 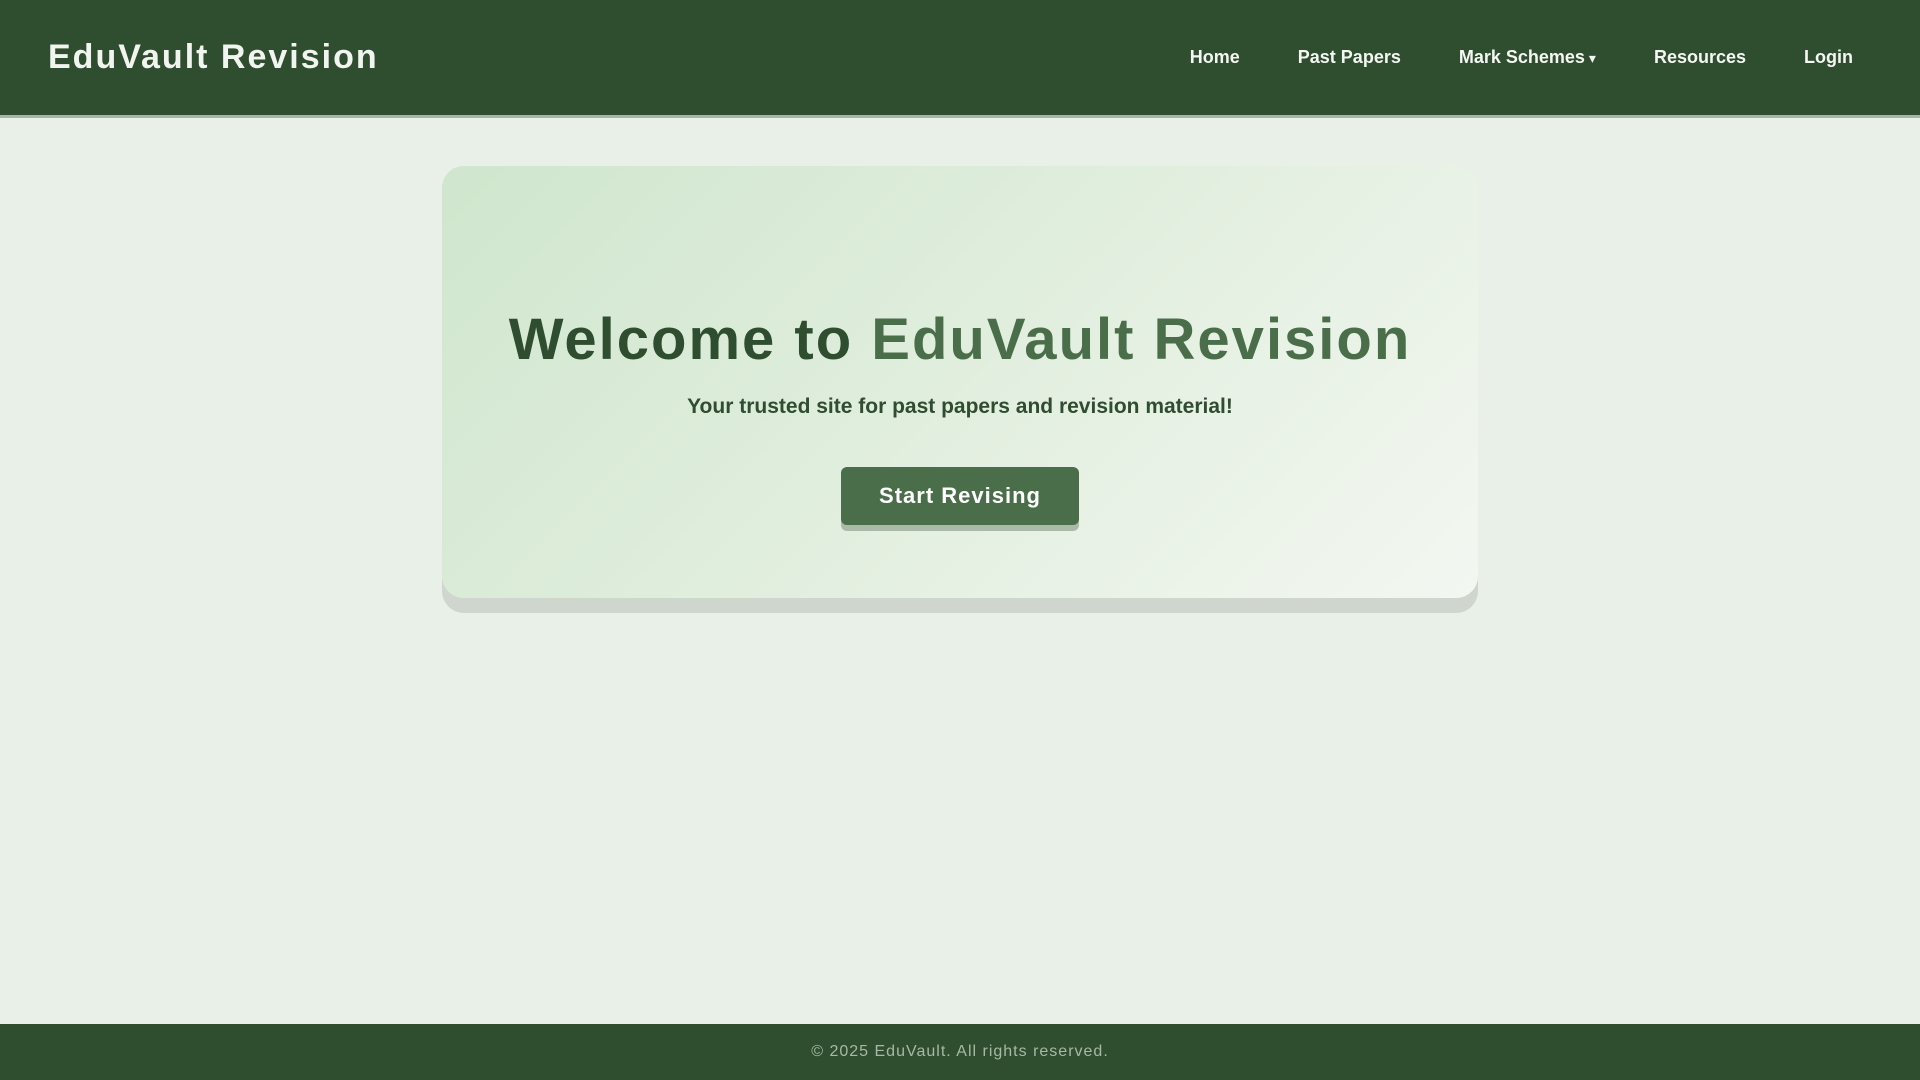 I want to click on nav-mark-schemes-label: Mark Schemes, so click(x=1521, y=57).